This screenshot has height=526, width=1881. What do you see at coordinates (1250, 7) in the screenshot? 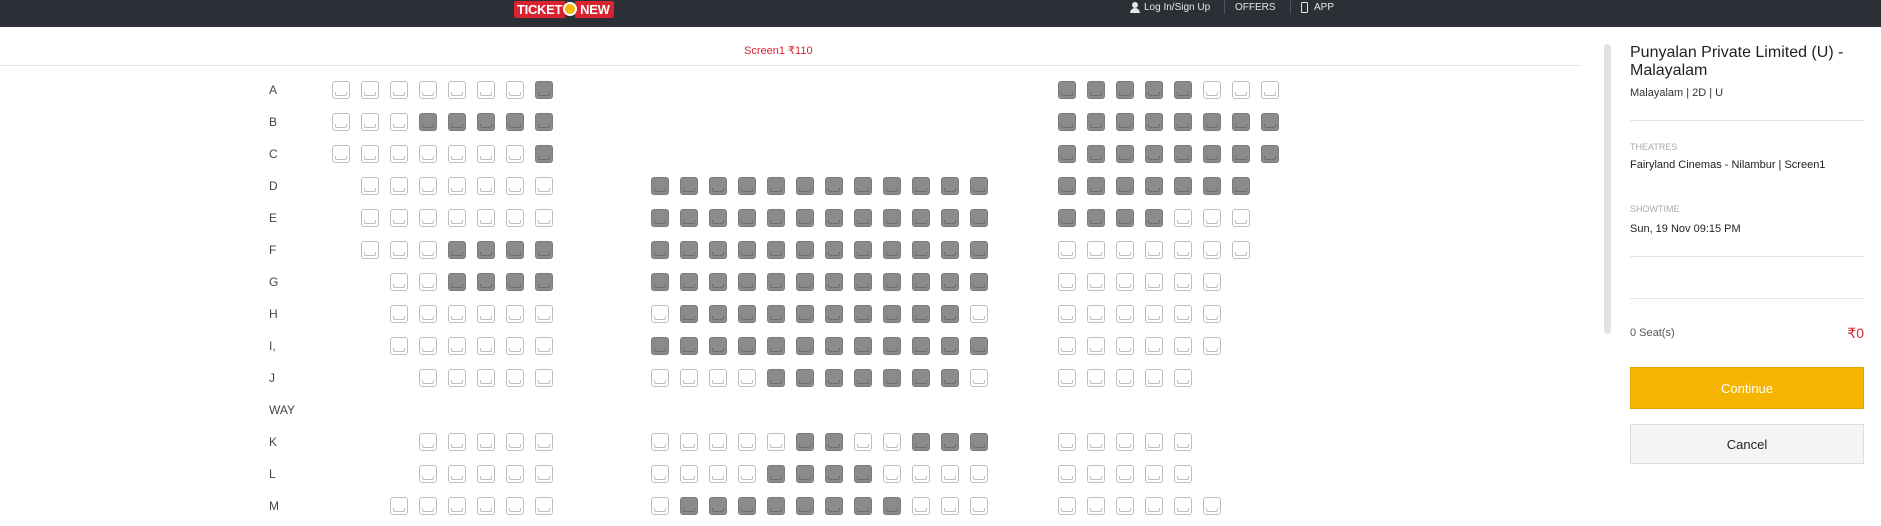
I see `offers-link: OFFERS` at bounding box center [1250, 7].